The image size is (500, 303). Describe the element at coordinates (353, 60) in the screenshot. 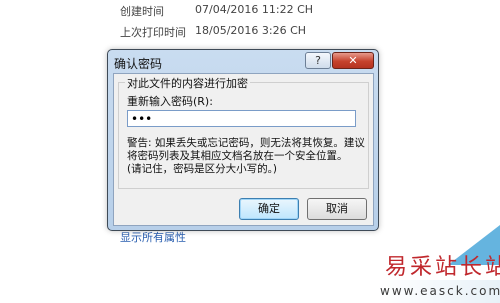

I see `close-button: ✕` at that location.